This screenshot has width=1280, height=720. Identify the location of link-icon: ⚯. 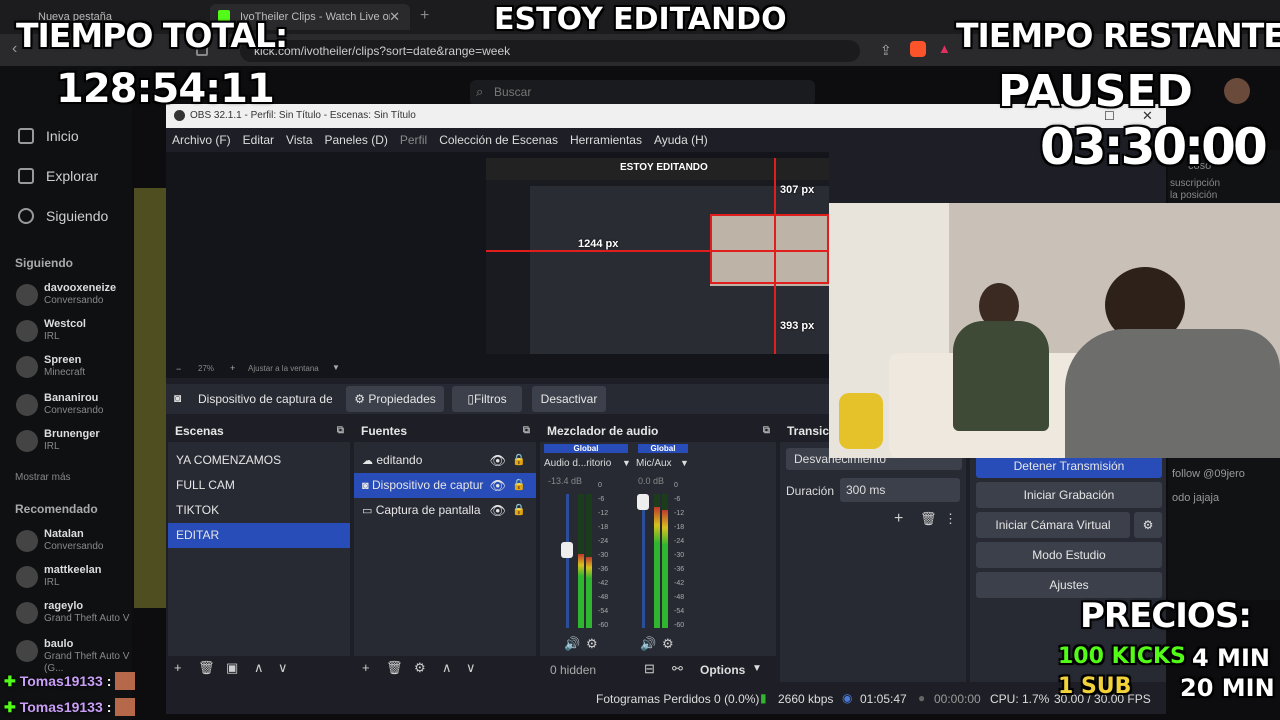
(677, 669).